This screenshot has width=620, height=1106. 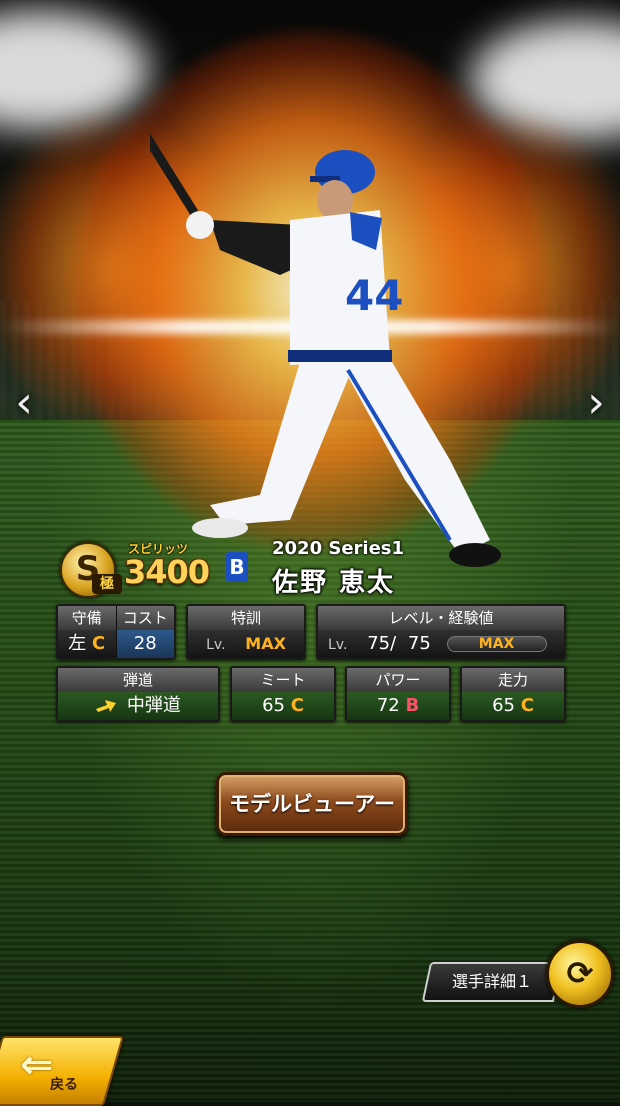 What do you see at coordinates (99, 643) in the screenshot?
I see `fielding-grade: C` at bounding box center [99, 643].